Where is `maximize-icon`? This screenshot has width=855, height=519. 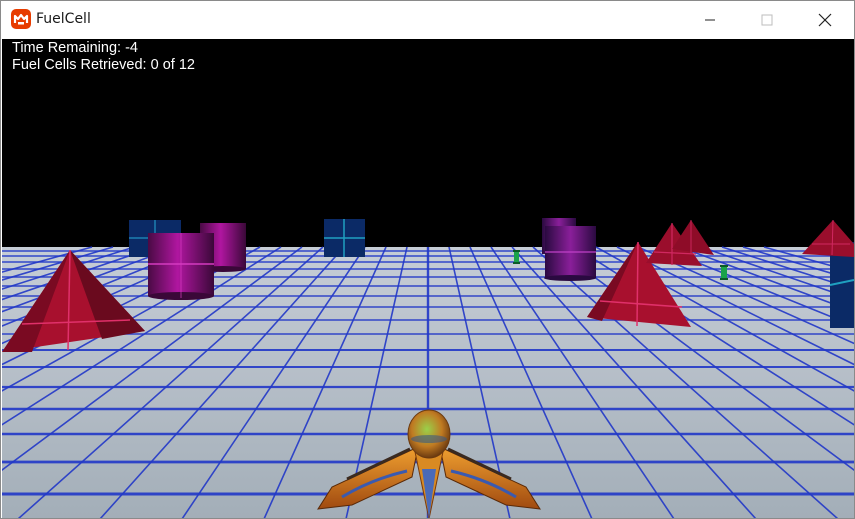
maximize-icon is located at coordinates (767, 20).